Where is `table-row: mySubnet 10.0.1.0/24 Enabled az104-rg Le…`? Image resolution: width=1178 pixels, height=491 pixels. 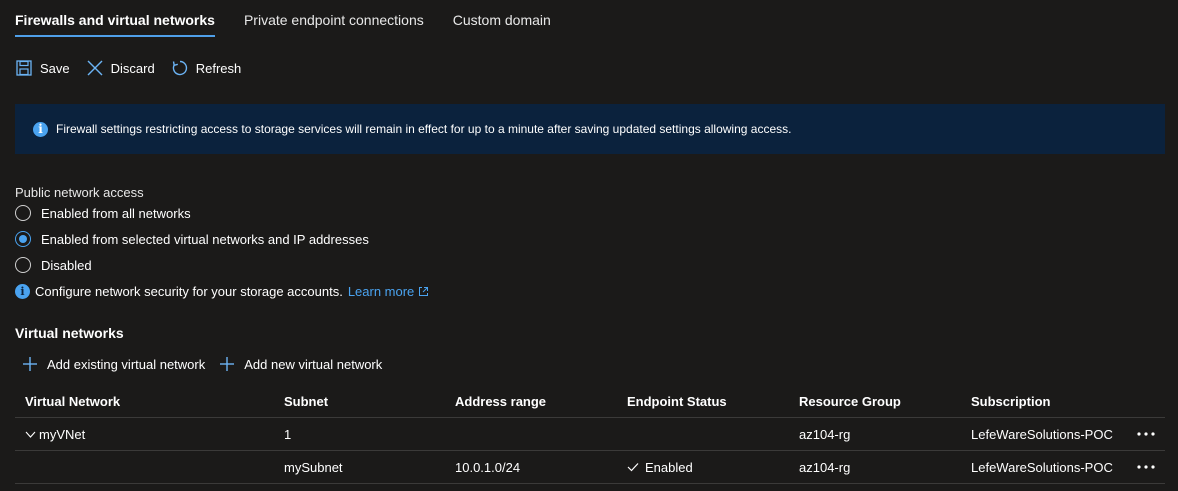 table-row: mySubnet 10.0.1.0/24 Enabled az104-rg Le… is located at coordinates (590, 467).